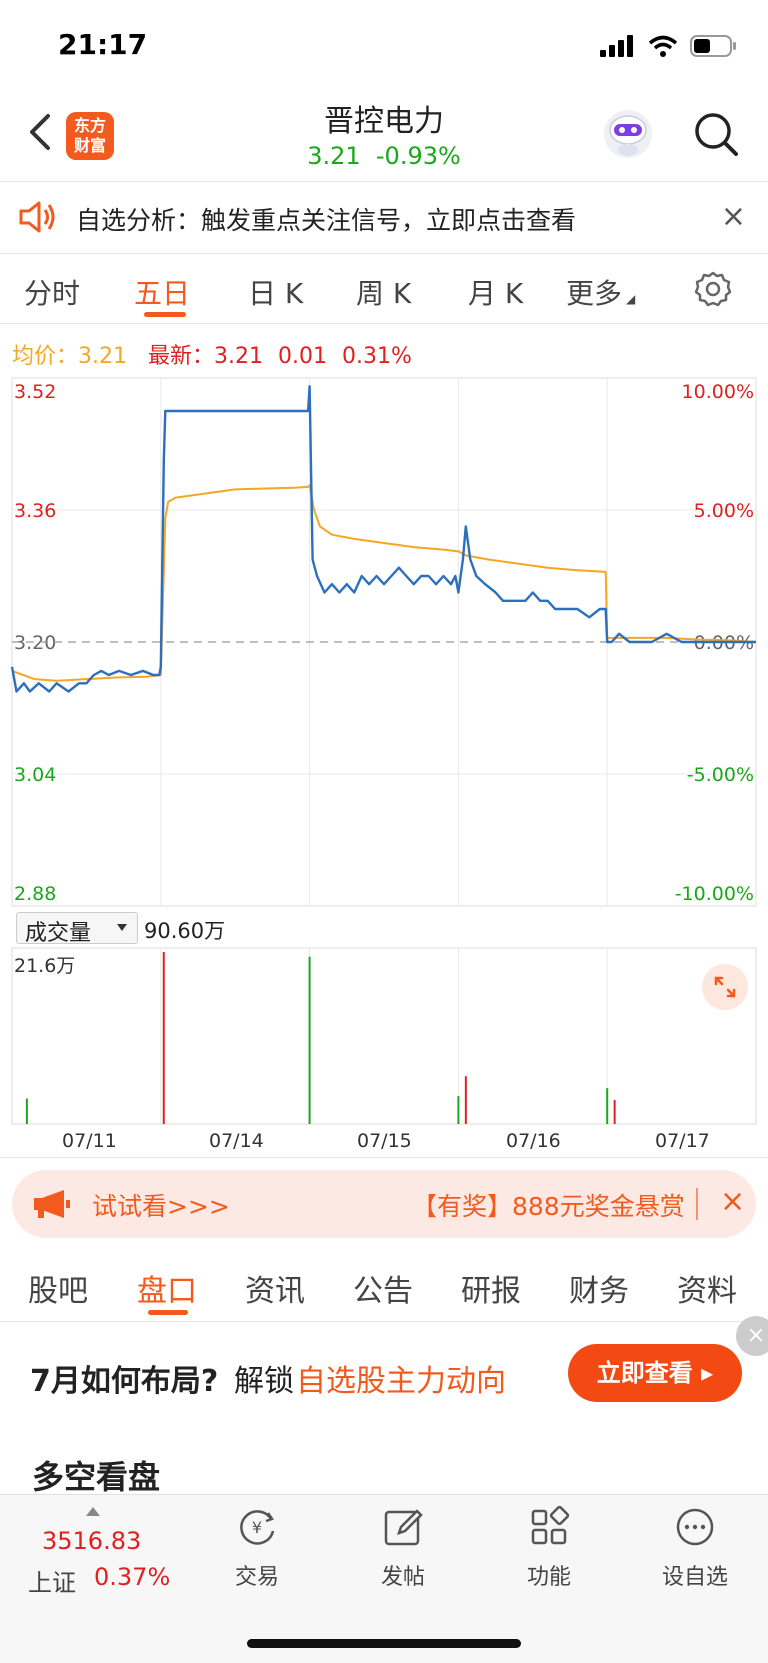 Image resolution: width=768 pixels, height=1663 pixels. Describe the element at coordinates (549, 1548) in the screenshot. I see `nav-functions: 功能` at that location.